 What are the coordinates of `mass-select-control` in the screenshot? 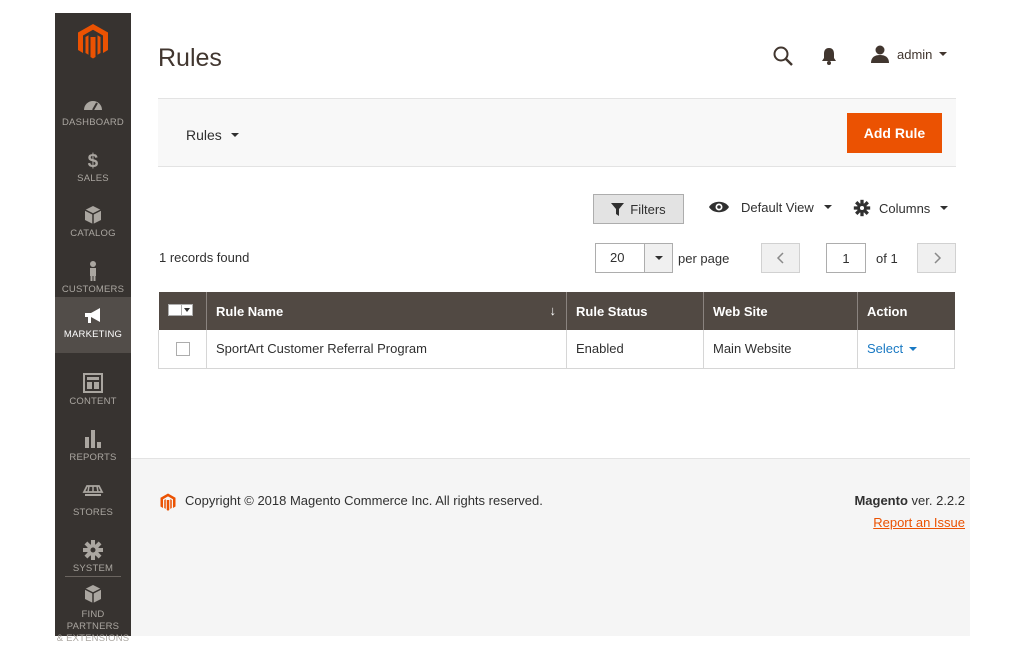 It's located at (180, 309).